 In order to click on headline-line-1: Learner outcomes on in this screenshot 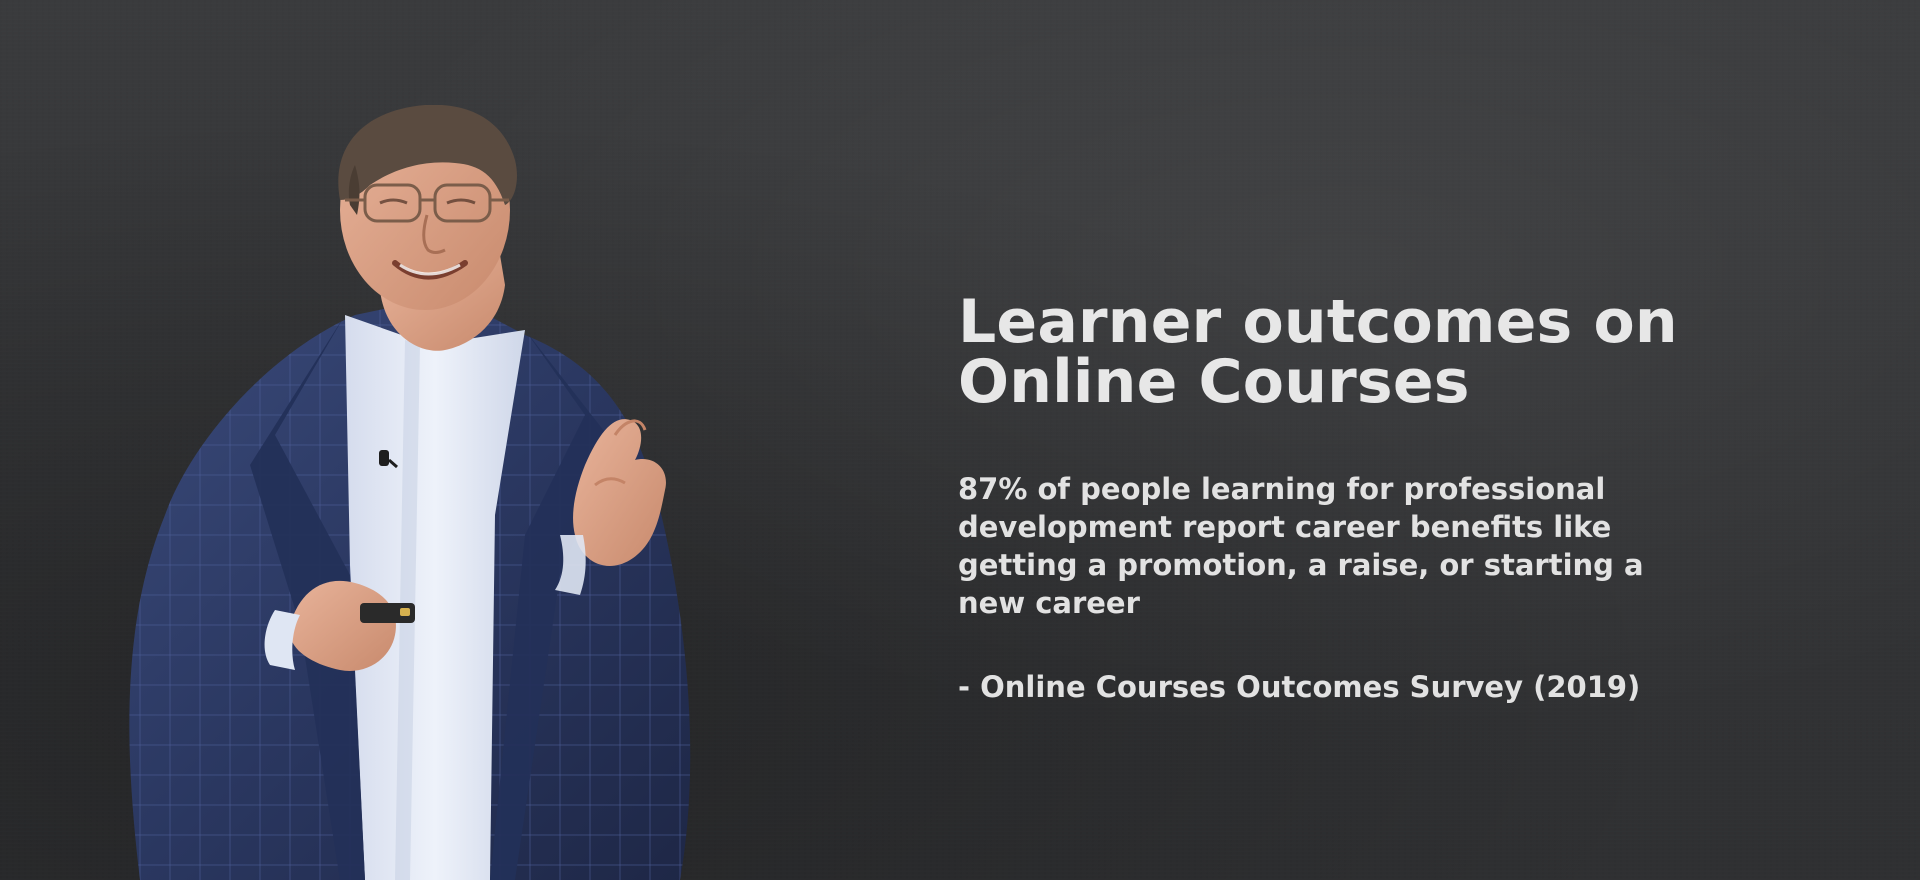, I will do `click(1318, 322)`.